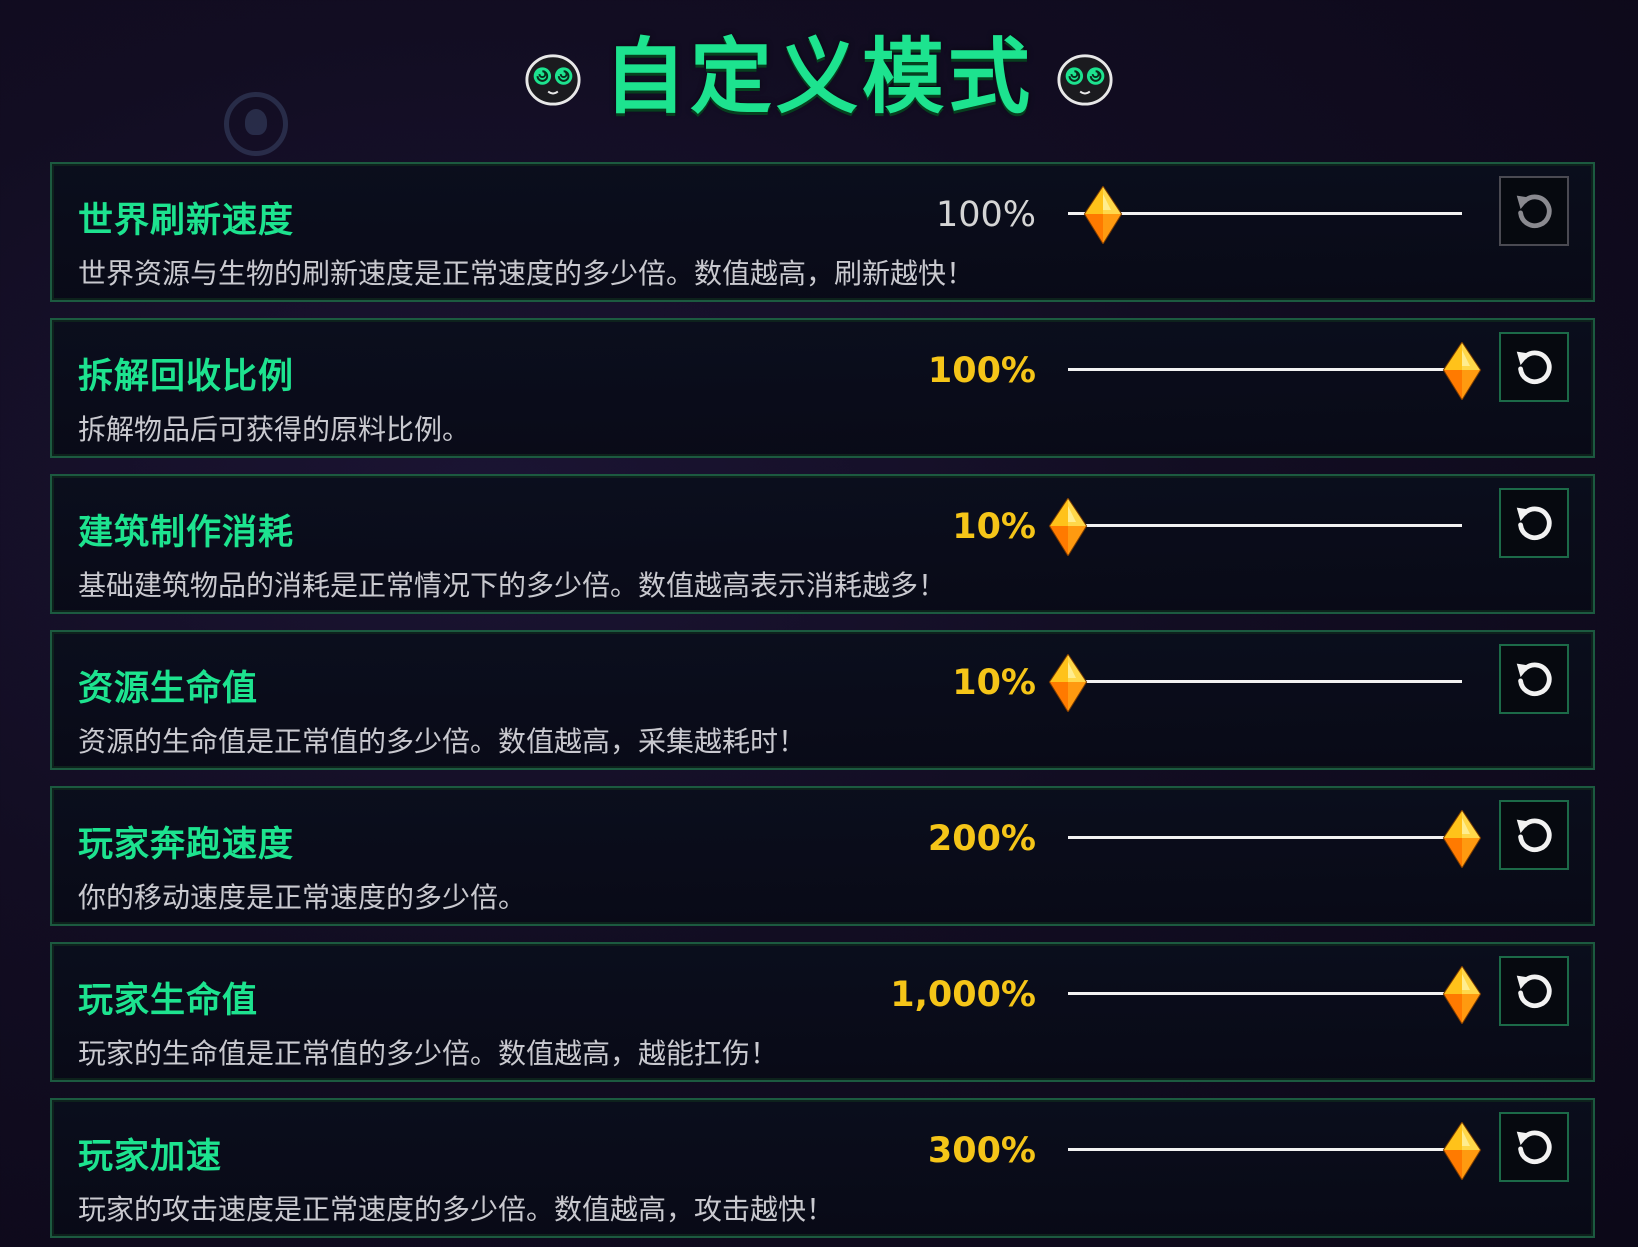 This screenshot has height=1247, width=1638. What do you see at coordinates (526, 273) in the screenshot?
I see `setting-description: 世界资源与生物的刷新速度是正常速度的多少倍。数值越高，刷新越快！` at bounding box center [526, 273].